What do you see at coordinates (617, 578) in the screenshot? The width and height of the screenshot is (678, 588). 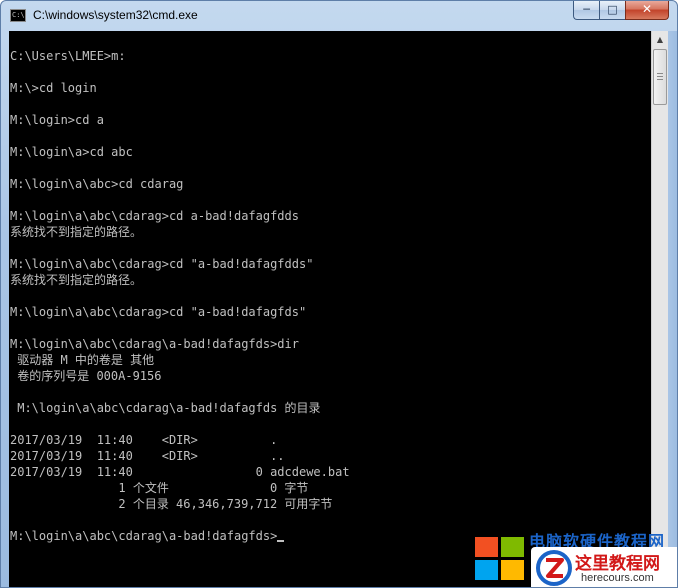 I see `watermark-url: herecours.com` at bounding box center [617, 578].